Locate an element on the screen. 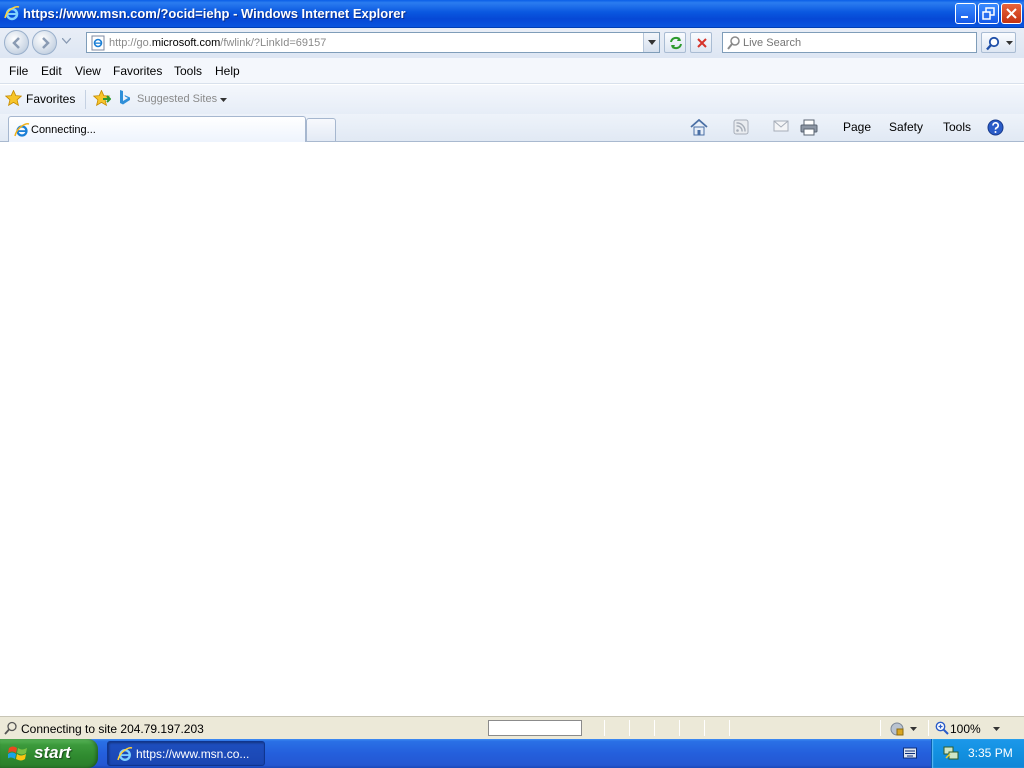 The height and width of the screenshot is (768, 1024). page-menu-button: Page is located at coordinates (857, 127).